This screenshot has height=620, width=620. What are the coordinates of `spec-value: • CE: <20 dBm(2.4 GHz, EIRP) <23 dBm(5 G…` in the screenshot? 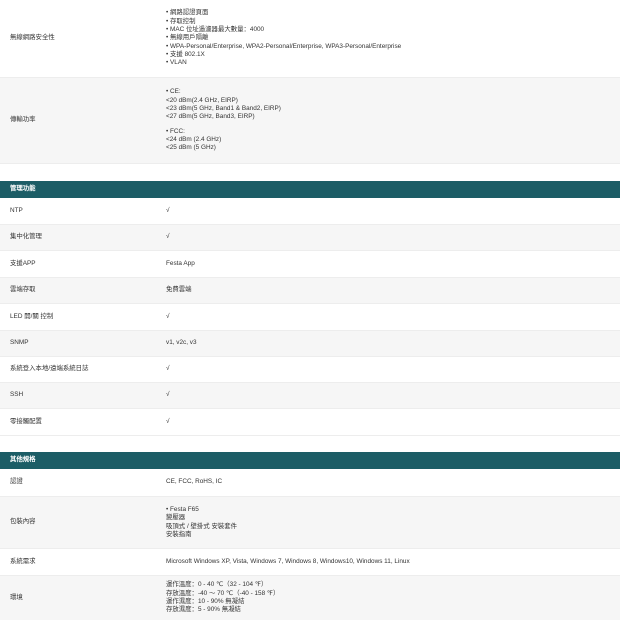 It's located at (390, 120).